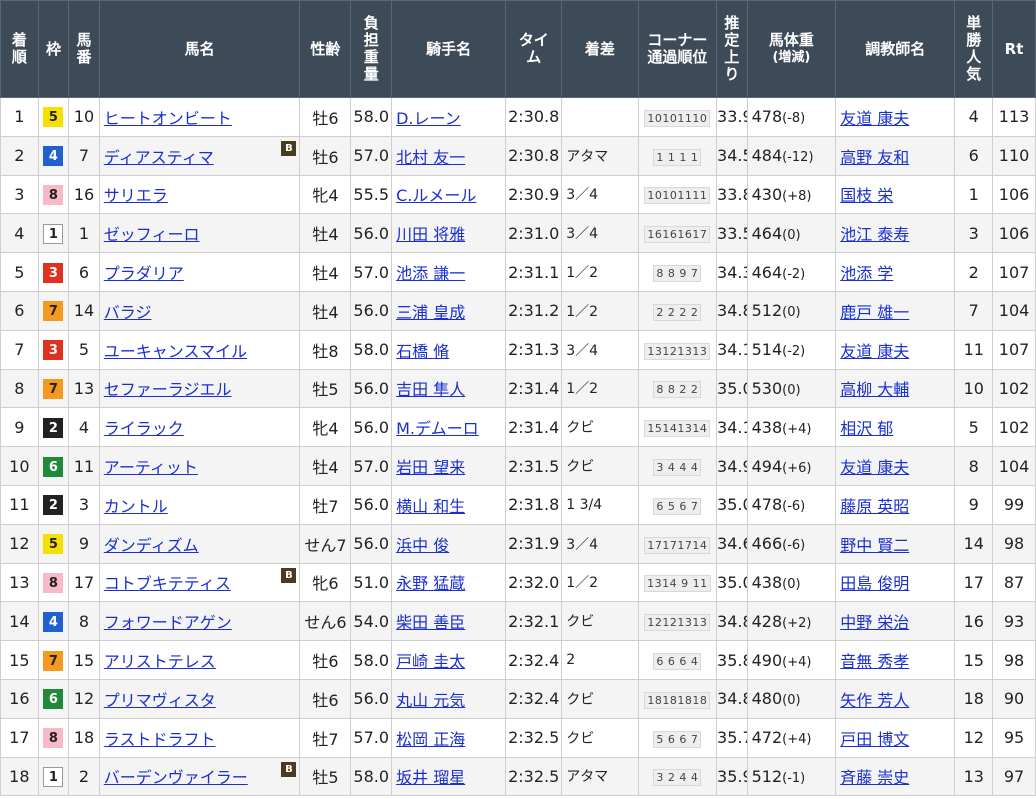 The width and height of the screenshot is (1036, 799). What do you see at coordinates (371, 582) in the screenshot?
I see `carried-weight: 51.0` at bounding box center [371, 582].